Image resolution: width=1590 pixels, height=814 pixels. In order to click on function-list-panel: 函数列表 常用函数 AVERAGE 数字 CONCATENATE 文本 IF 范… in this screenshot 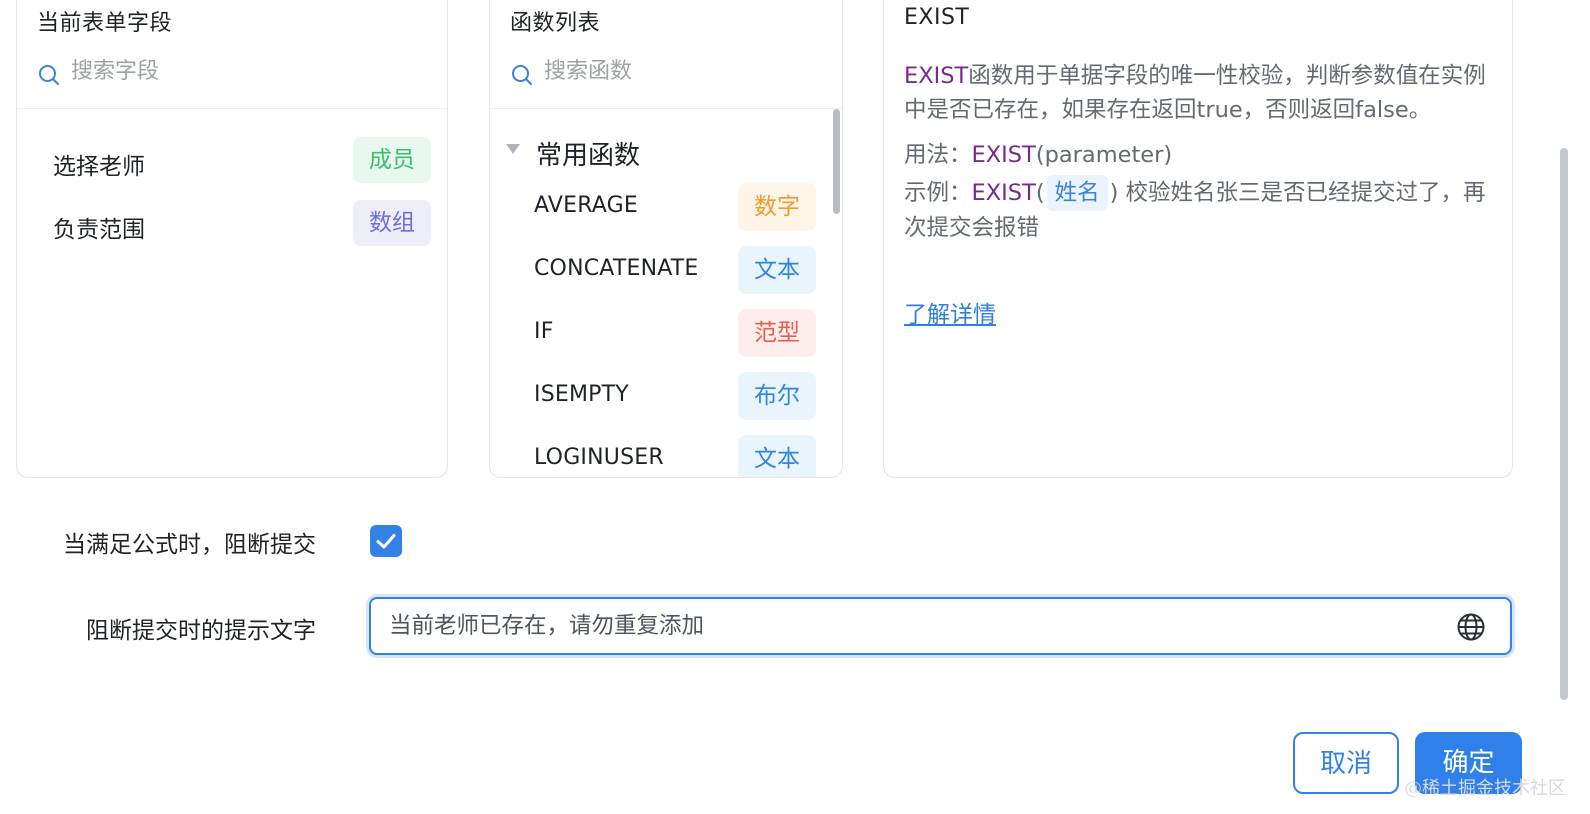, I will do `click(666, 239)`.